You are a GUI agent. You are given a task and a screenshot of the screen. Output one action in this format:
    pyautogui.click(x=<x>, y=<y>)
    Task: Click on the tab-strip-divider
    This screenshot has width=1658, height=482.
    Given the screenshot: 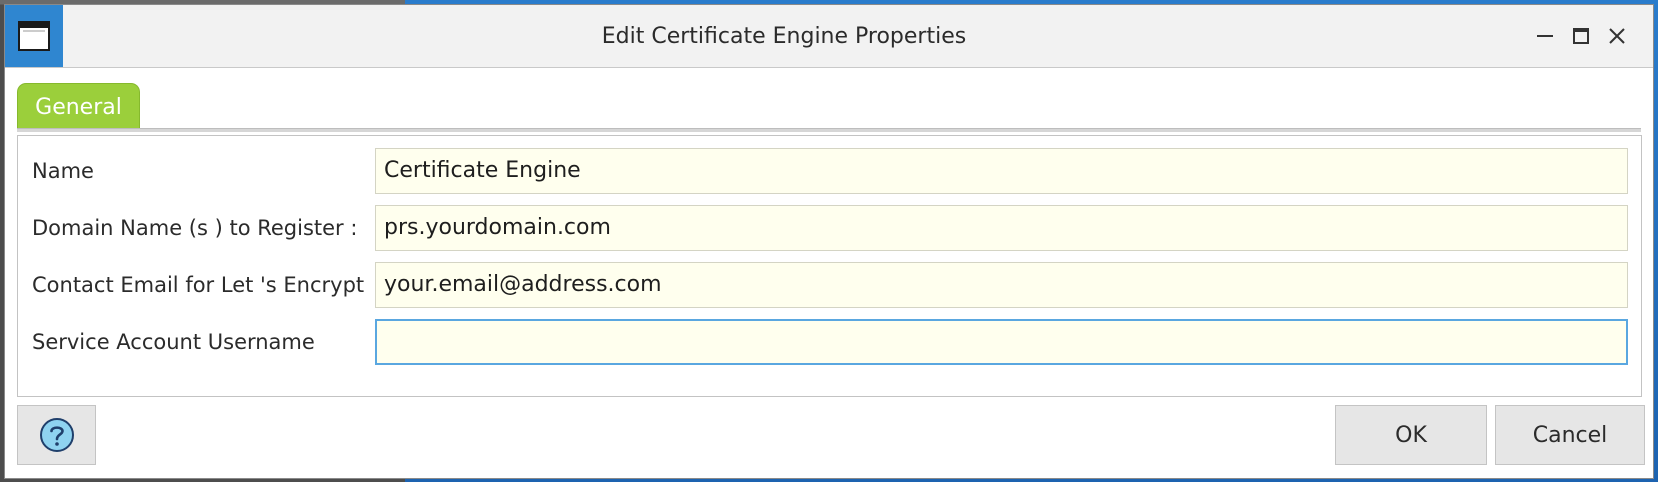 What is the action you would take?
    pyautogui.click(x=829, y=130)
    